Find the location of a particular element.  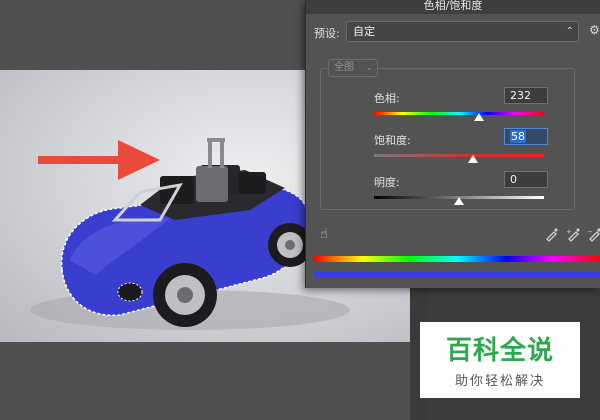

dialog-title: 色相/饱和度 is located at coordinates (453, 7).